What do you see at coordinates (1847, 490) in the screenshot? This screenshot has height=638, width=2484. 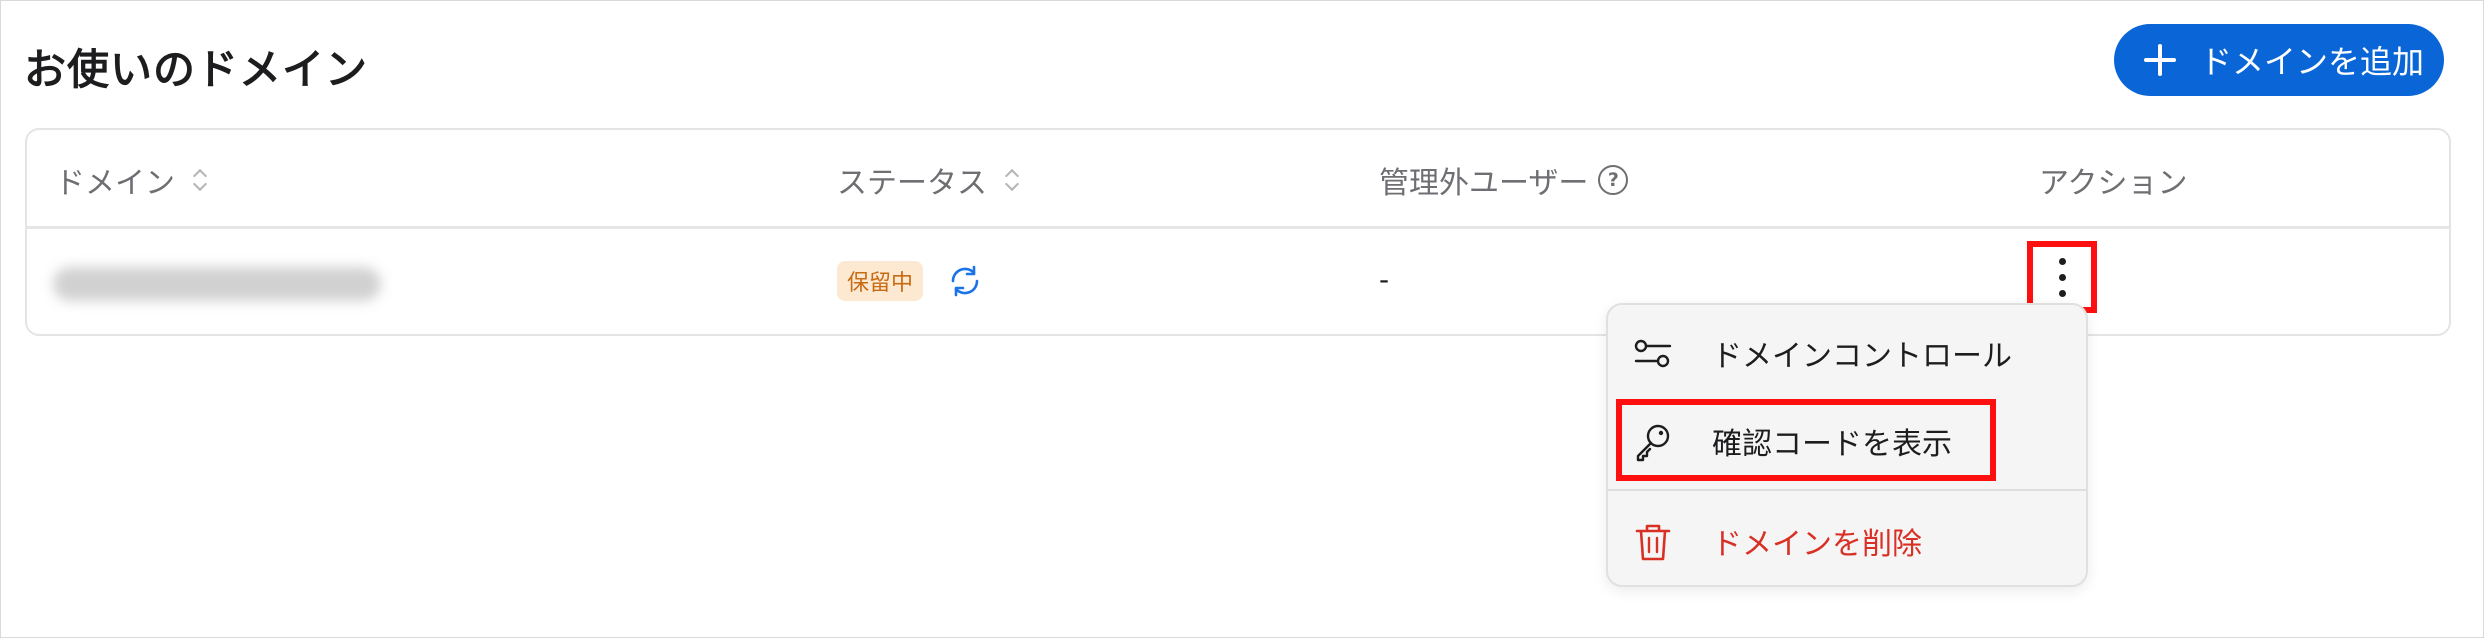 I see `menu-divider` at bounding box center [1847, 490].